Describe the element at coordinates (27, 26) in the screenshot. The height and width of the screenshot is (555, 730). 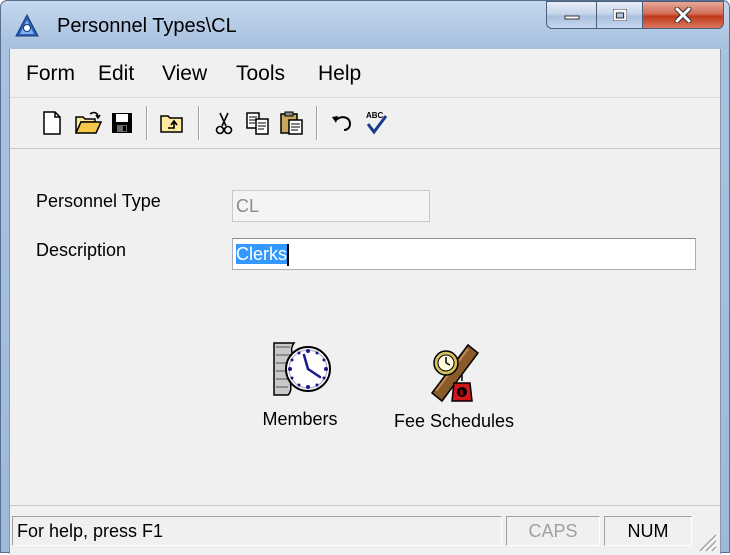
I see `app-icon` at that location.